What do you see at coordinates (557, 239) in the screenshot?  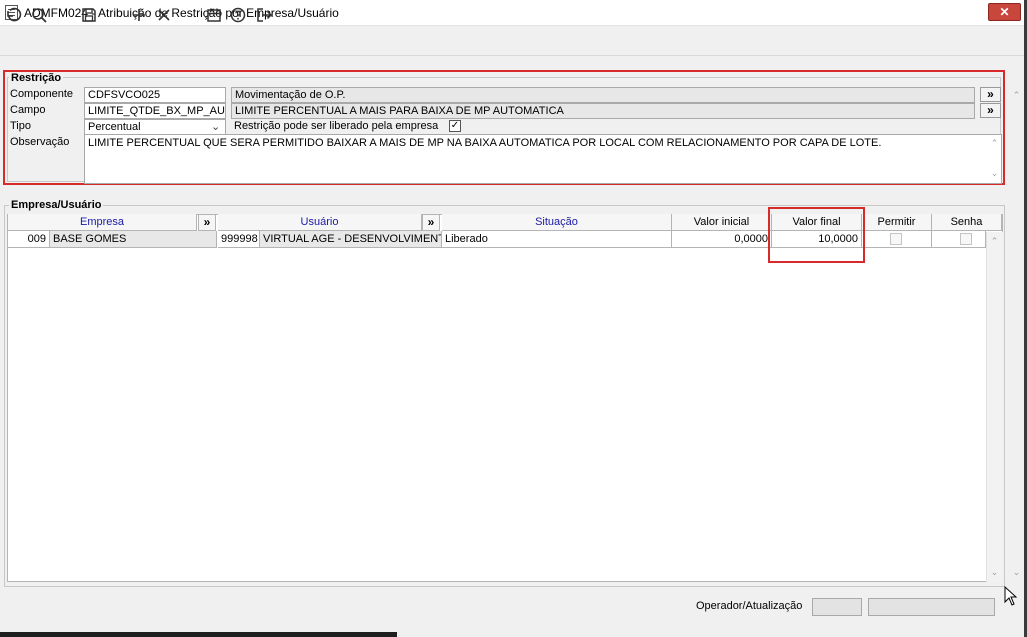 I see `cell-situacao: Liberado` at bounding box center [557, 239].